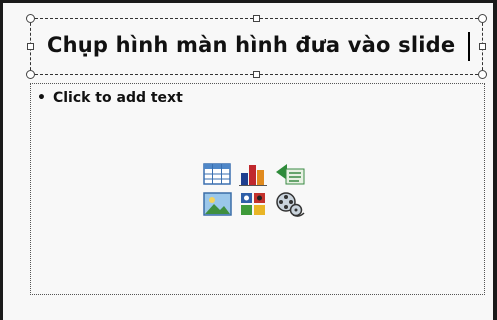 This screenshot has height=320, width=497. What do you see at coordinates (256, 18) in the screenshot?
I see `resize-handle-top` at bounding box center [256, 18].